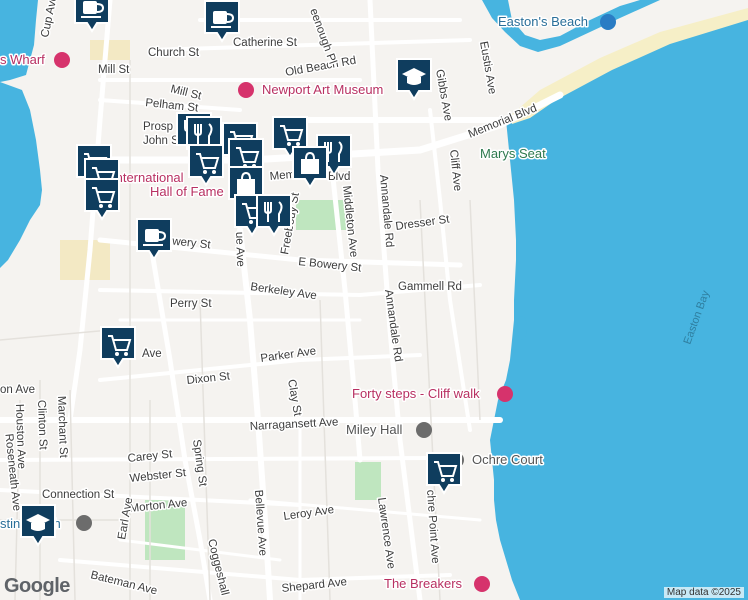 The width and height of the screenshot is (748, 600). What do you see at coordinates (265, 43) in the screenshot?
I see `street-catherine: Catherine St` at bounding box center [265, 43].